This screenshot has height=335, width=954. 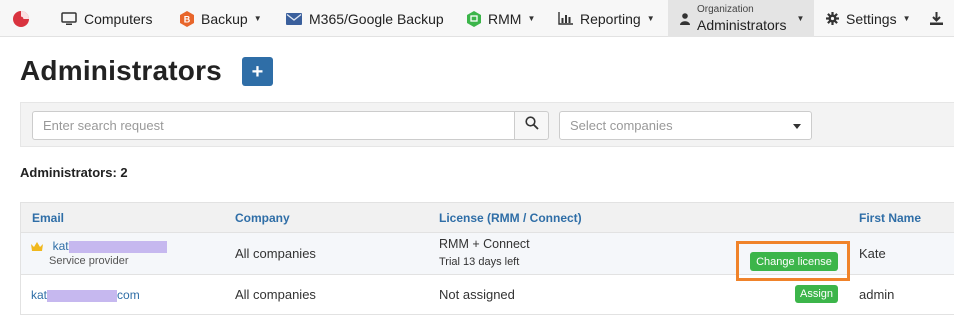 What do you see at coordinates (877, 294) in the screenshot?
I see `first-name-cell: admin` at bounding box center [877, 294].